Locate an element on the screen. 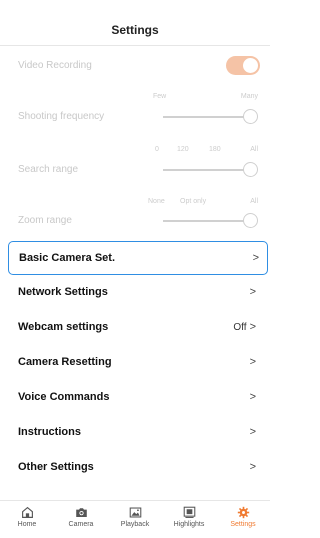 Image resolution: width=320 pixels, height=538 pixels. tab-label: Playback is located at coordinates (135, 524).